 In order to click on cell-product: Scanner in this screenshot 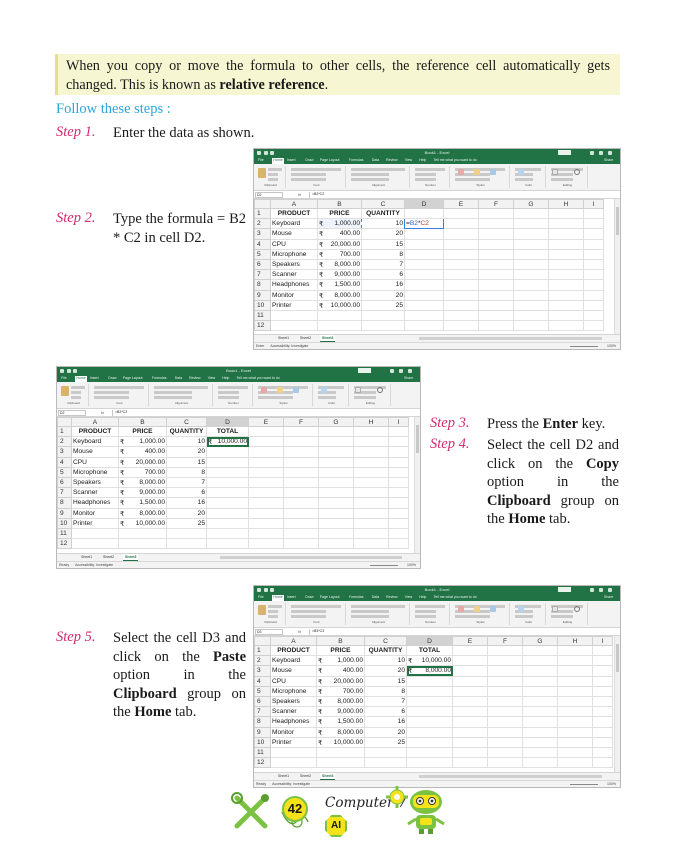, I will do `click(293, 712)`.